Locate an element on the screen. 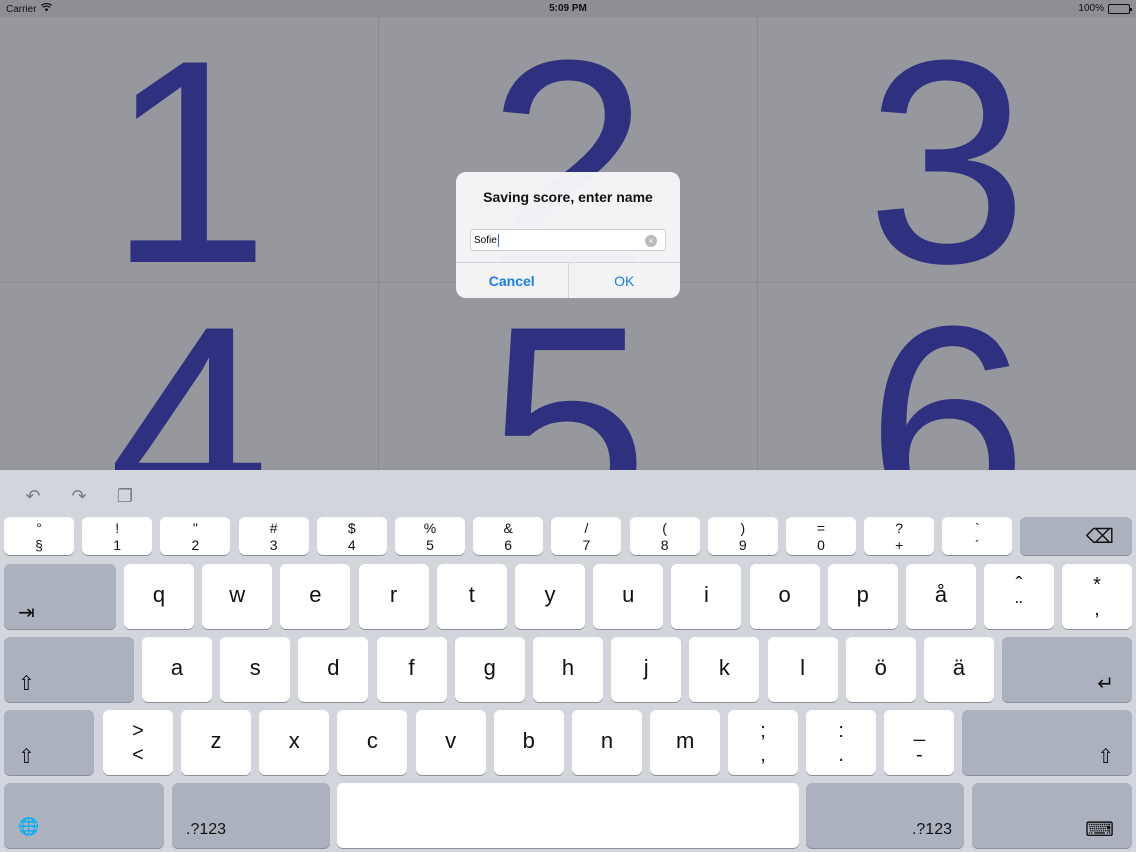  key-shift-char: ° is located at coordinates (39, 528).